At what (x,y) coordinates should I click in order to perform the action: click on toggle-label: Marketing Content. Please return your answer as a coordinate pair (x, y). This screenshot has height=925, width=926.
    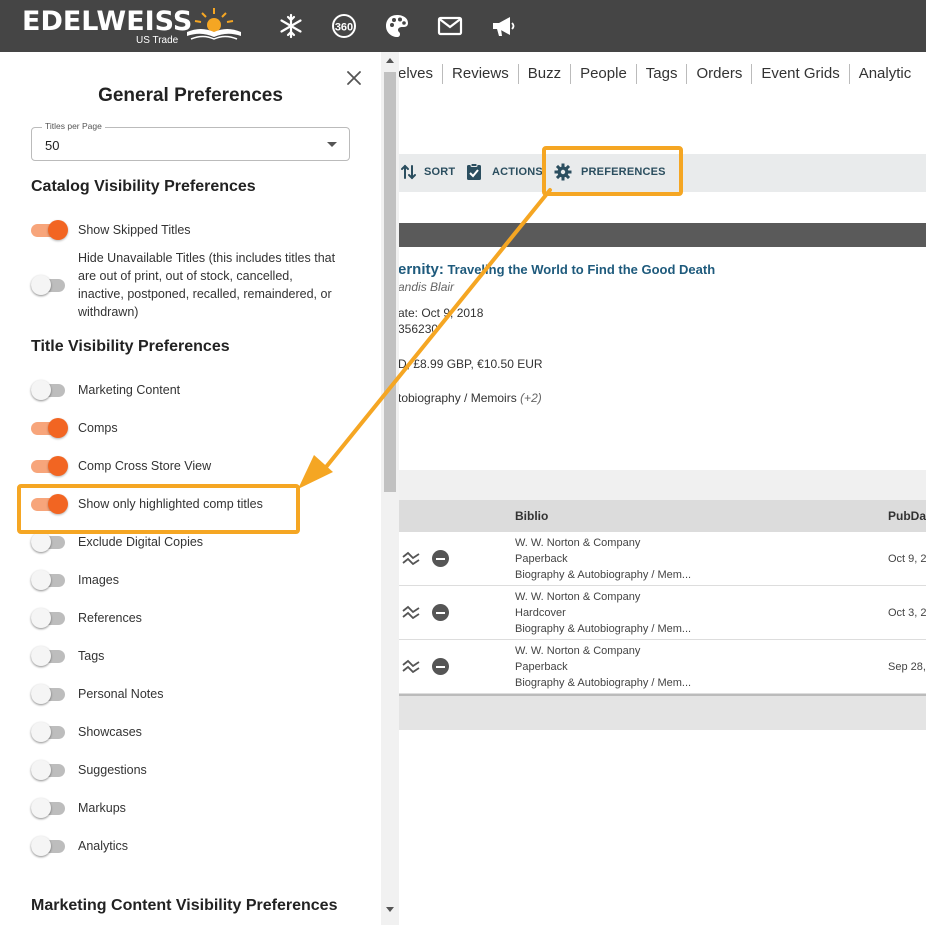
    Looking at the image, I should click on (129, 390).